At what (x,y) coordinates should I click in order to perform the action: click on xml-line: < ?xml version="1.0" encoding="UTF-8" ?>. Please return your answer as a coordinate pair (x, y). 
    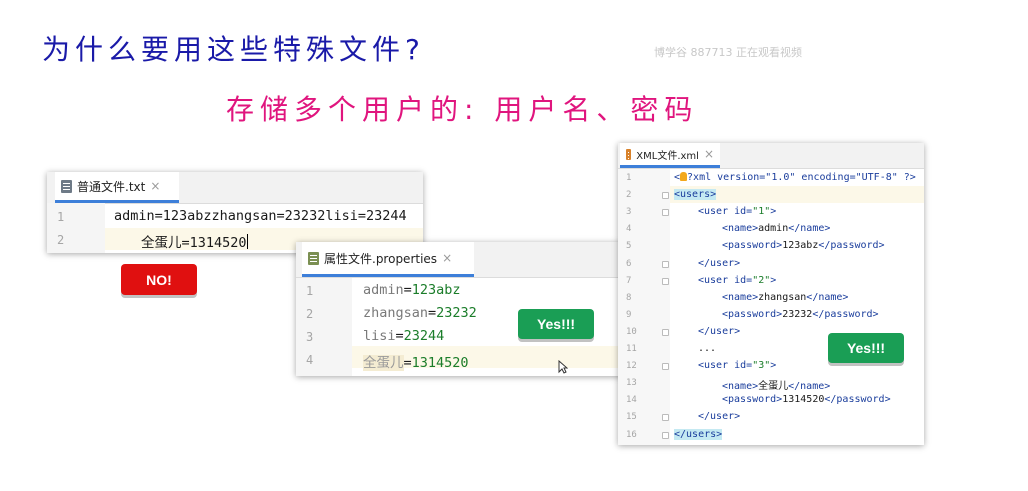
    Looking at the image, I should click on (795, 177).